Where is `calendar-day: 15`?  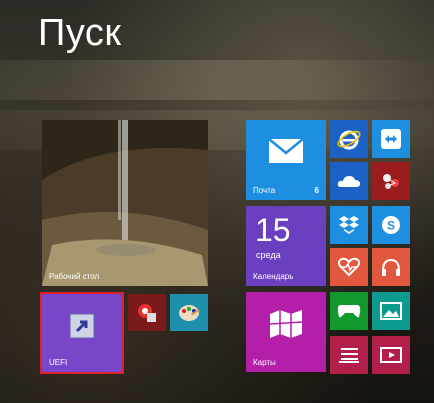 calendar-day: 15 is located at coordinates (273, 230).